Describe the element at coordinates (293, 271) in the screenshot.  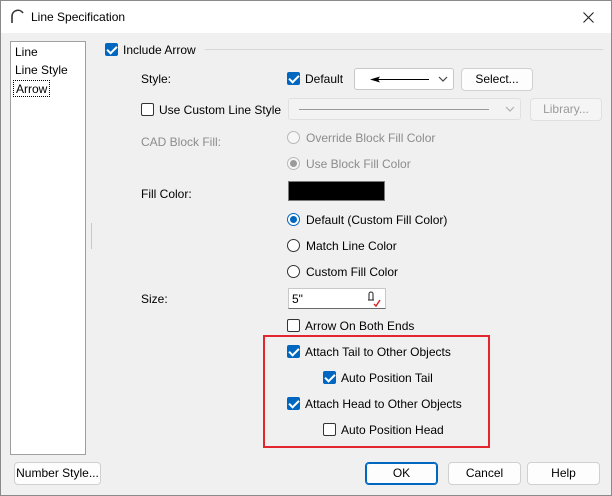
I see `fill-custom-radio` at that location.